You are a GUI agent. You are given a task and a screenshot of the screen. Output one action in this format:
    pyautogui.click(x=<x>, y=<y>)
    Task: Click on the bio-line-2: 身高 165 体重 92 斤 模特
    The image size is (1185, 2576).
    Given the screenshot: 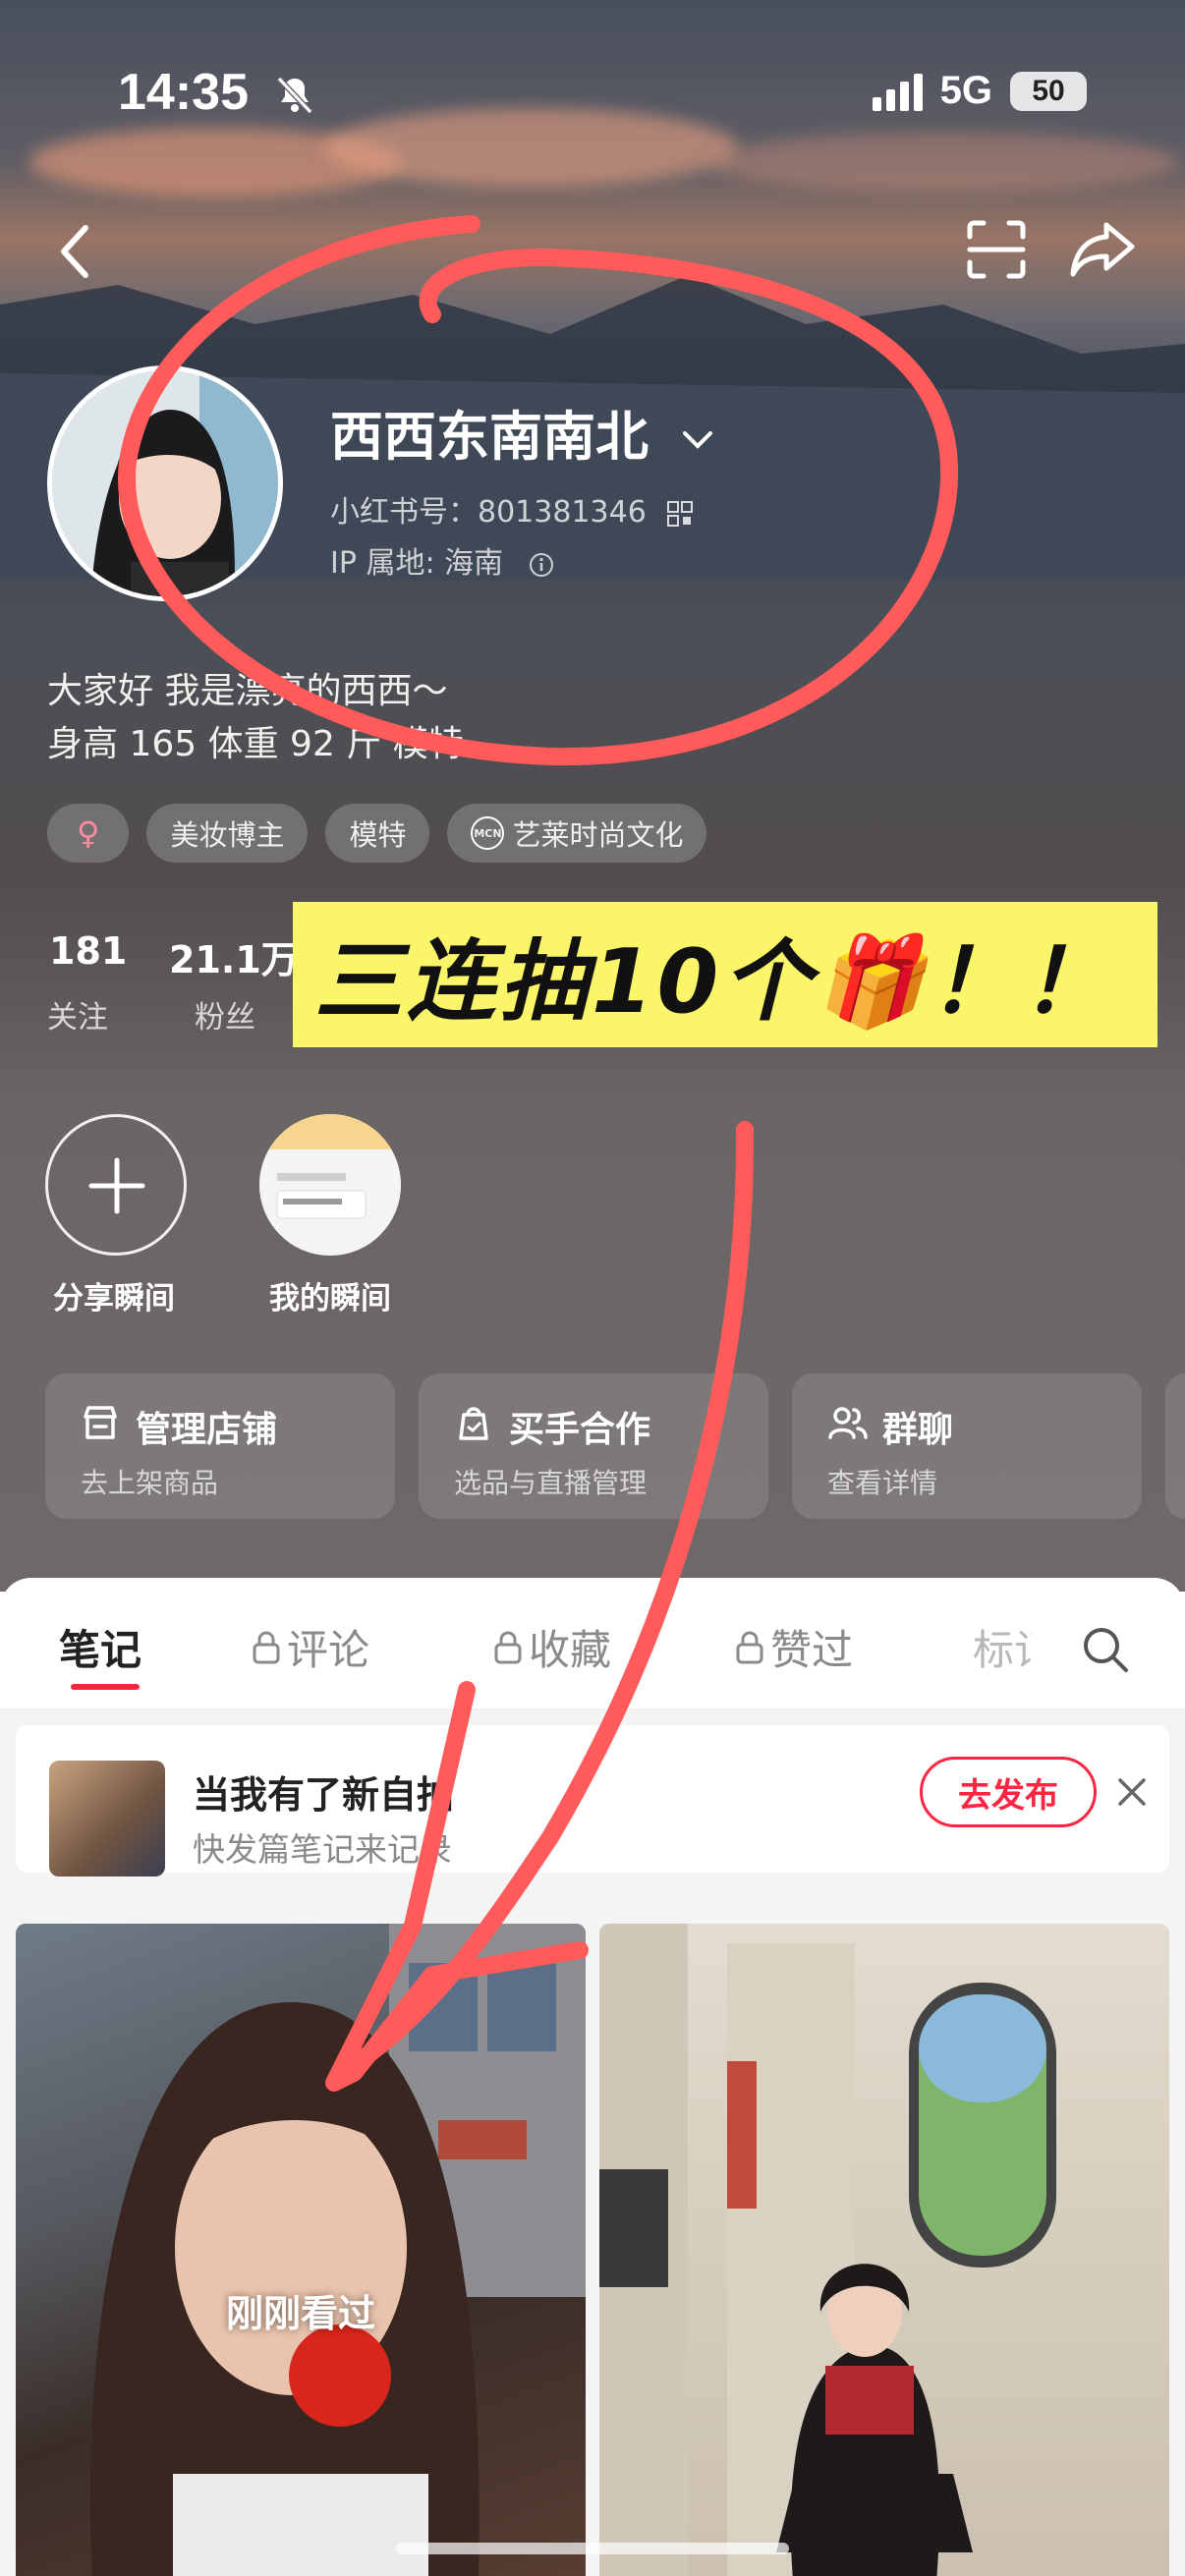 What is the action you would take?
    pyautogui.click(x=256, y=744)
    